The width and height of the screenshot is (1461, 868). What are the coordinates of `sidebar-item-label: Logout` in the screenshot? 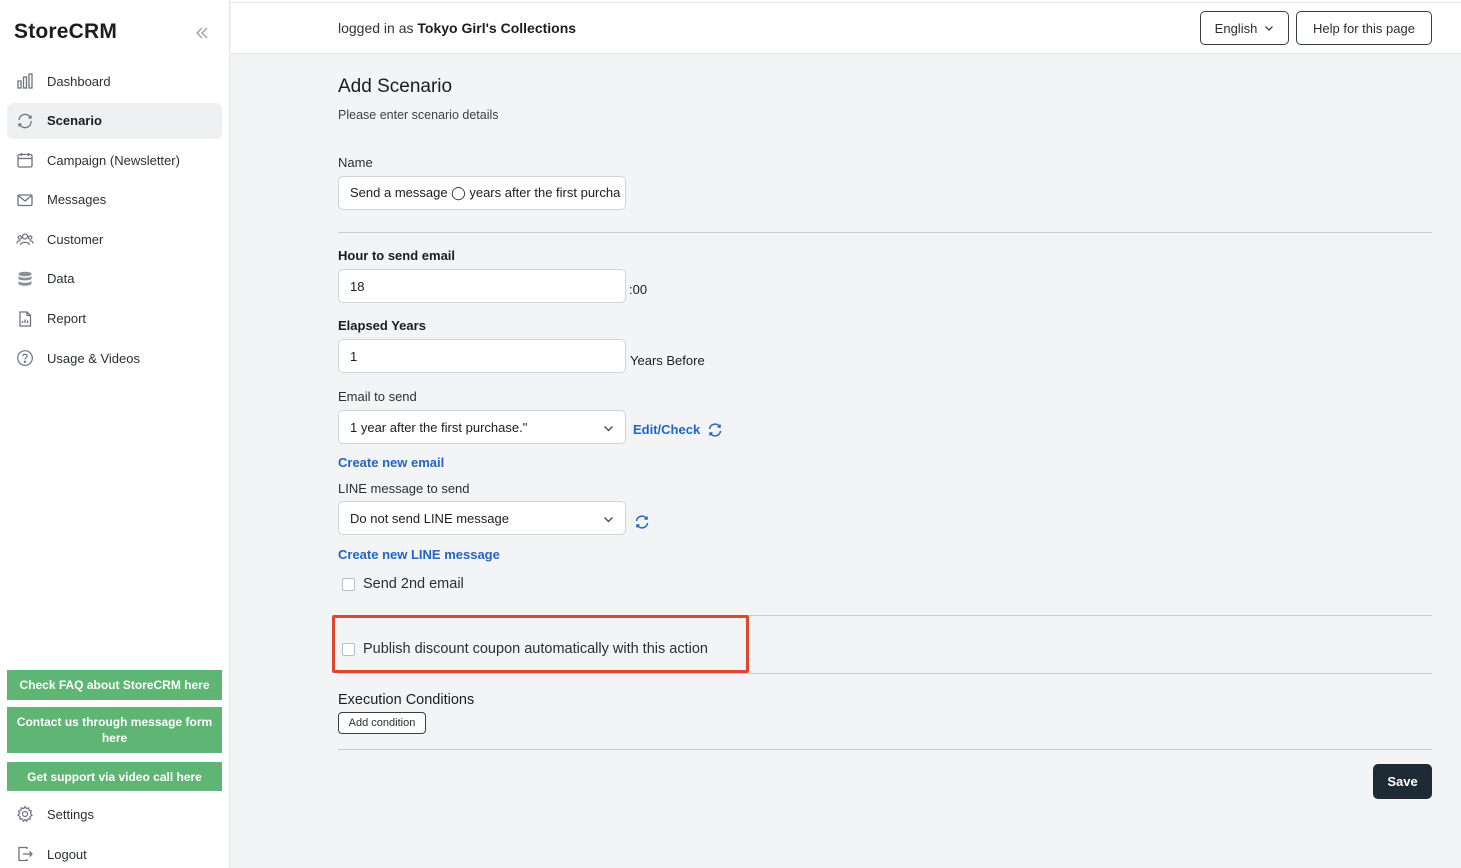 It's located at (67, 854).